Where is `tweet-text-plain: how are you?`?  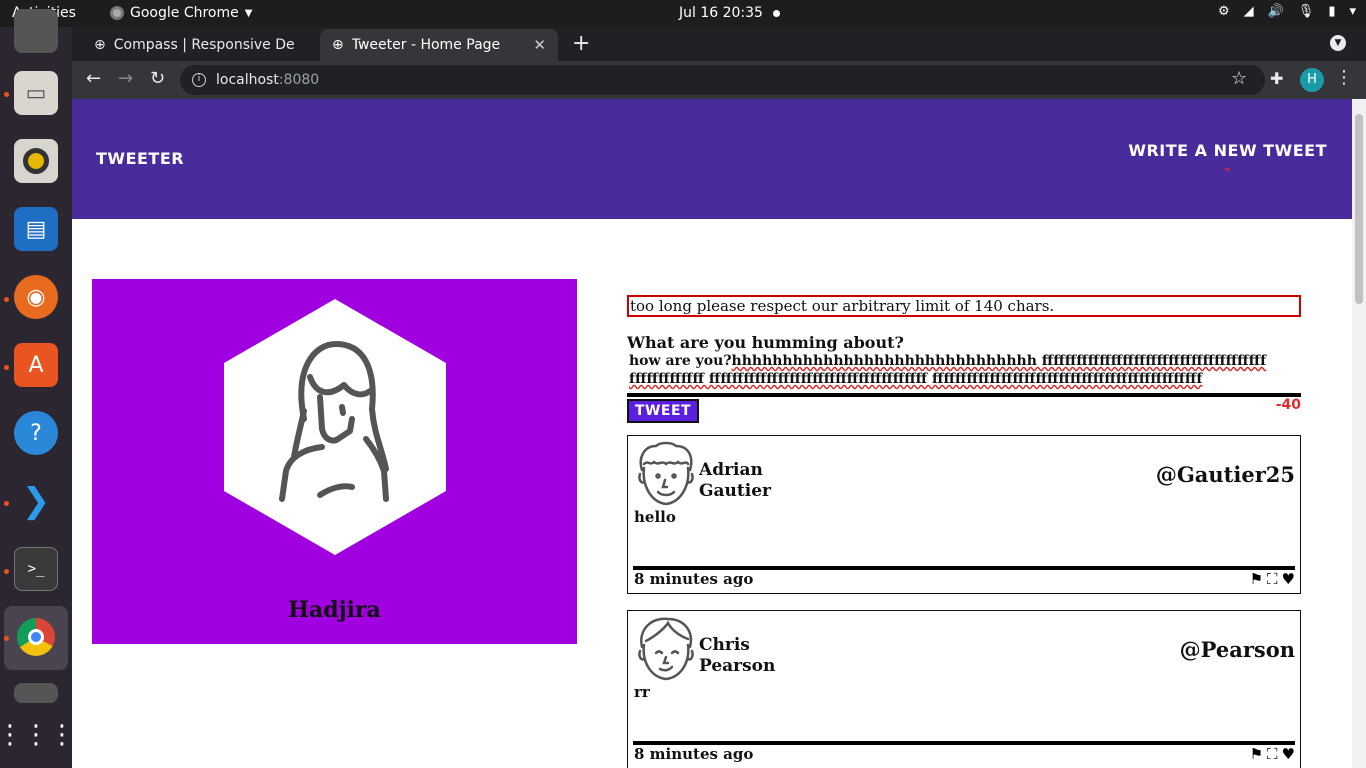
tweet-text-plain: how are you? is located at coordinates (680, 361).